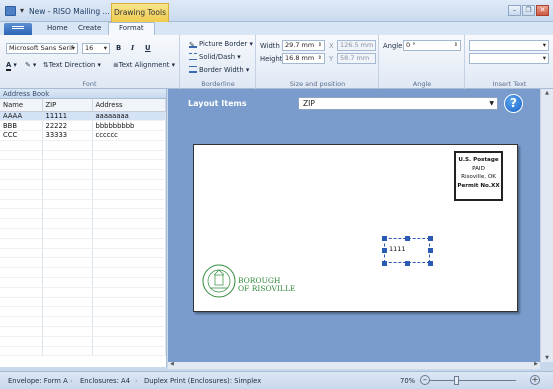  What do you see at coordinates (11, 66) in the screenshot?
I see `font-color-button: A ▾` at bounding box center [11, 66].